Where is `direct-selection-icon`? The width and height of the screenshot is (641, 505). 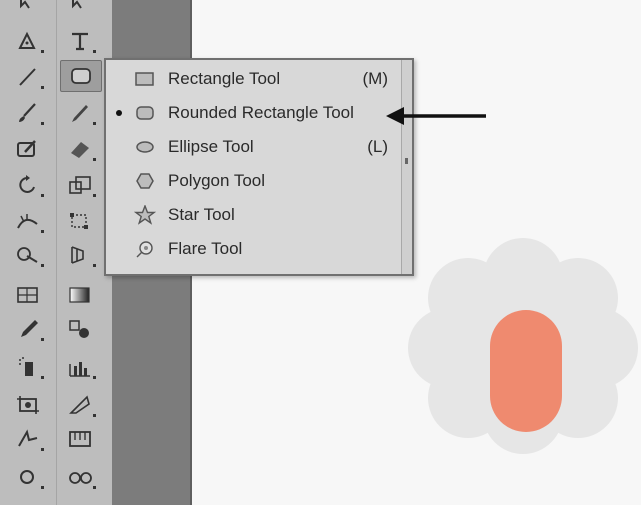
direct-selection-icon is located at coordinates (28, 8).